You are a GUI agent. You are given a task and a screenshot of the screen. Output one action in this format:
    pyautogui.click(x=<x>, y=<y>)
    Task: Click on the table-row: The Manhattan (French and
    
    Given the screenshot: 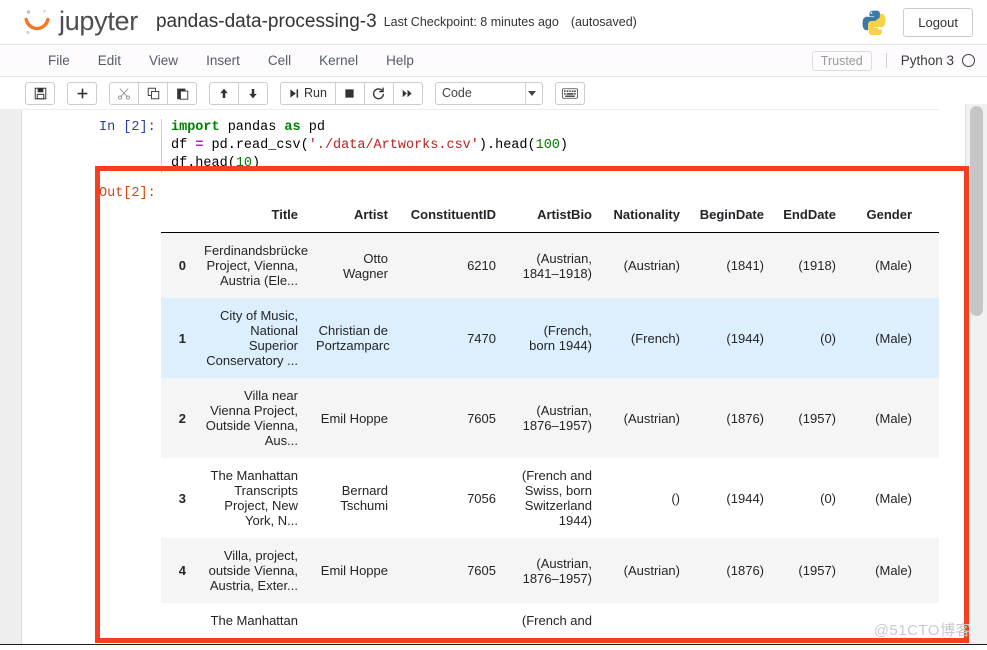 What is the action you would take?
    pyautogui.click(x=563, y=620)
    